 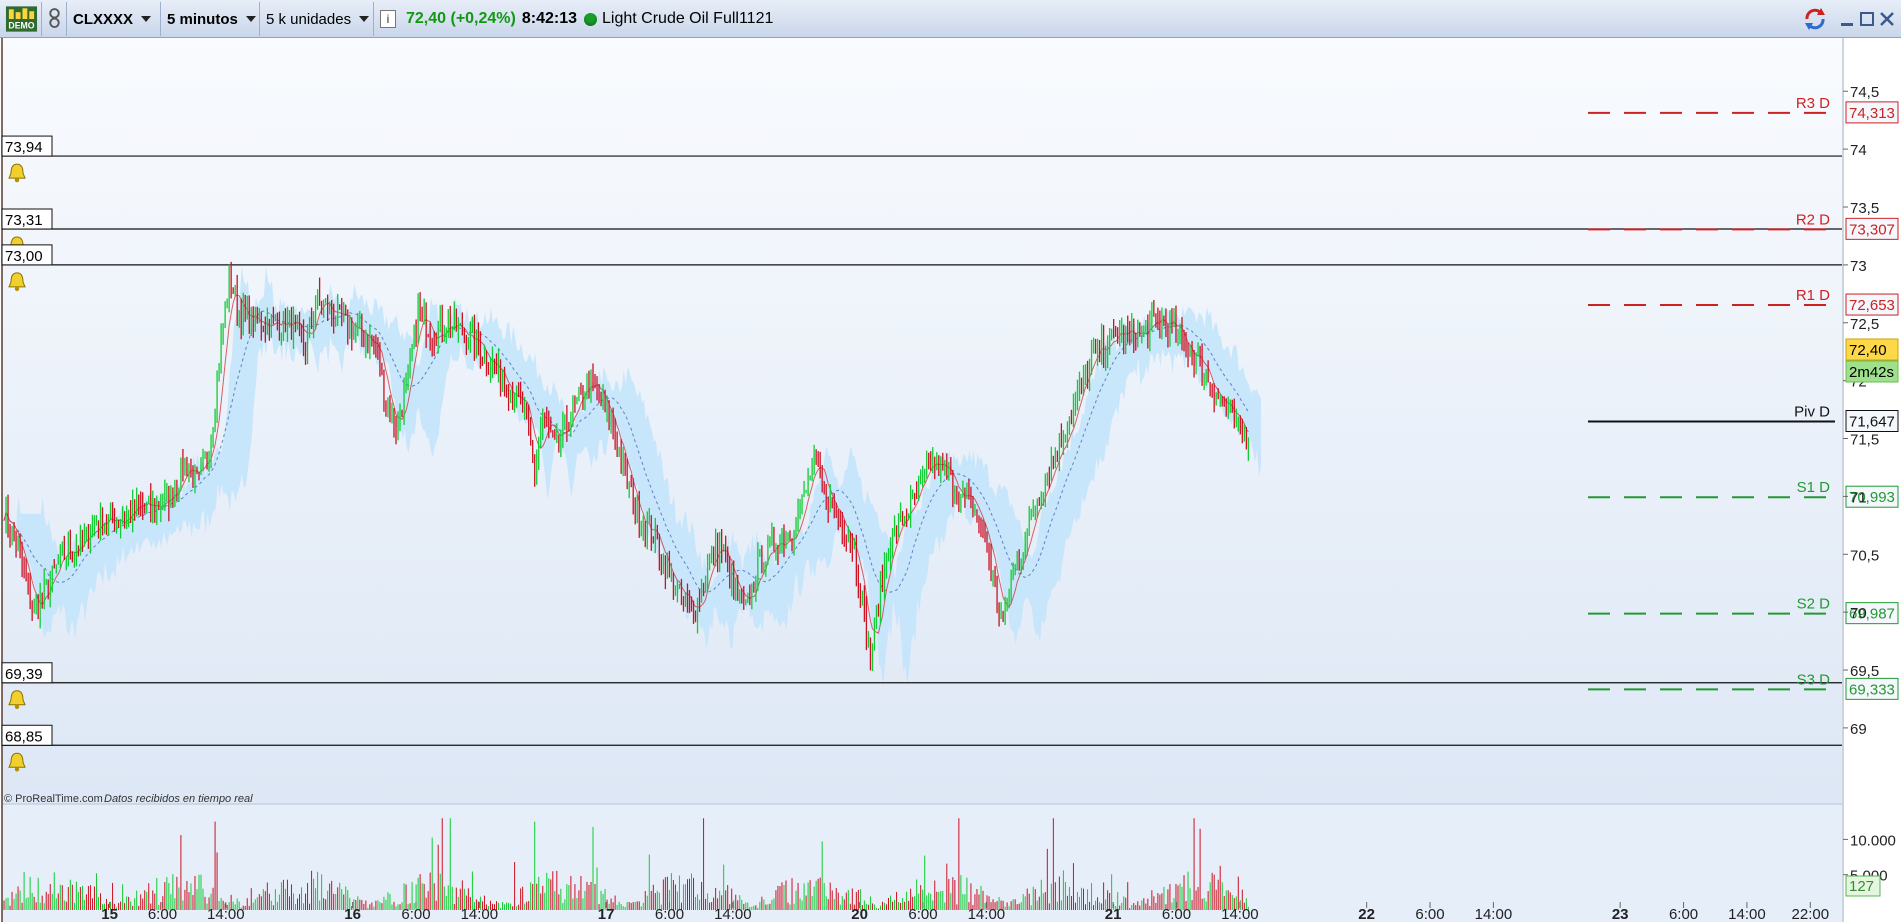 What do you see at coordinates (24, 256) in the screenshot?
I see `alert-label: 73,00` at bounding box center [24, 256].